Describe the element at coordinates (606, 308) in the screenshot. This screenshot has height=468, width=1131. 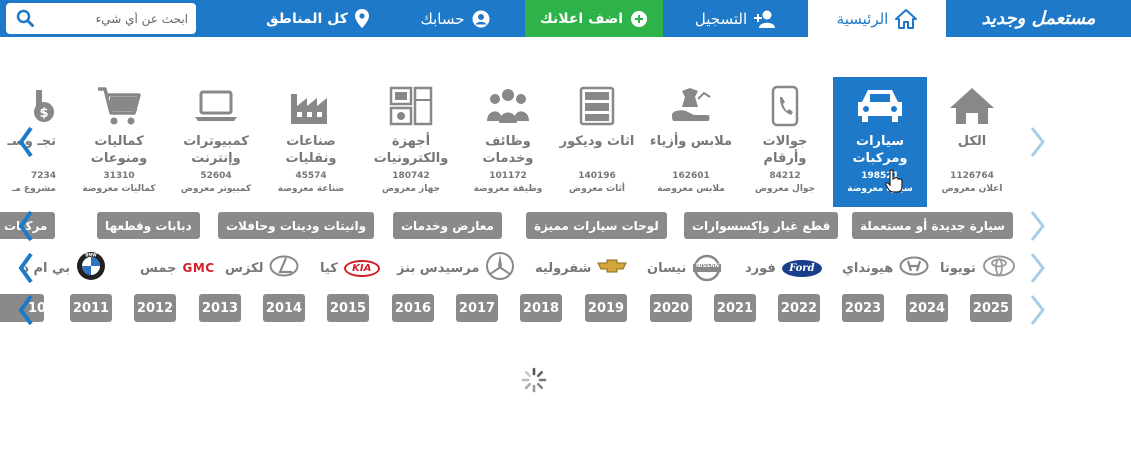
I see `year-button: 2019` at that location.